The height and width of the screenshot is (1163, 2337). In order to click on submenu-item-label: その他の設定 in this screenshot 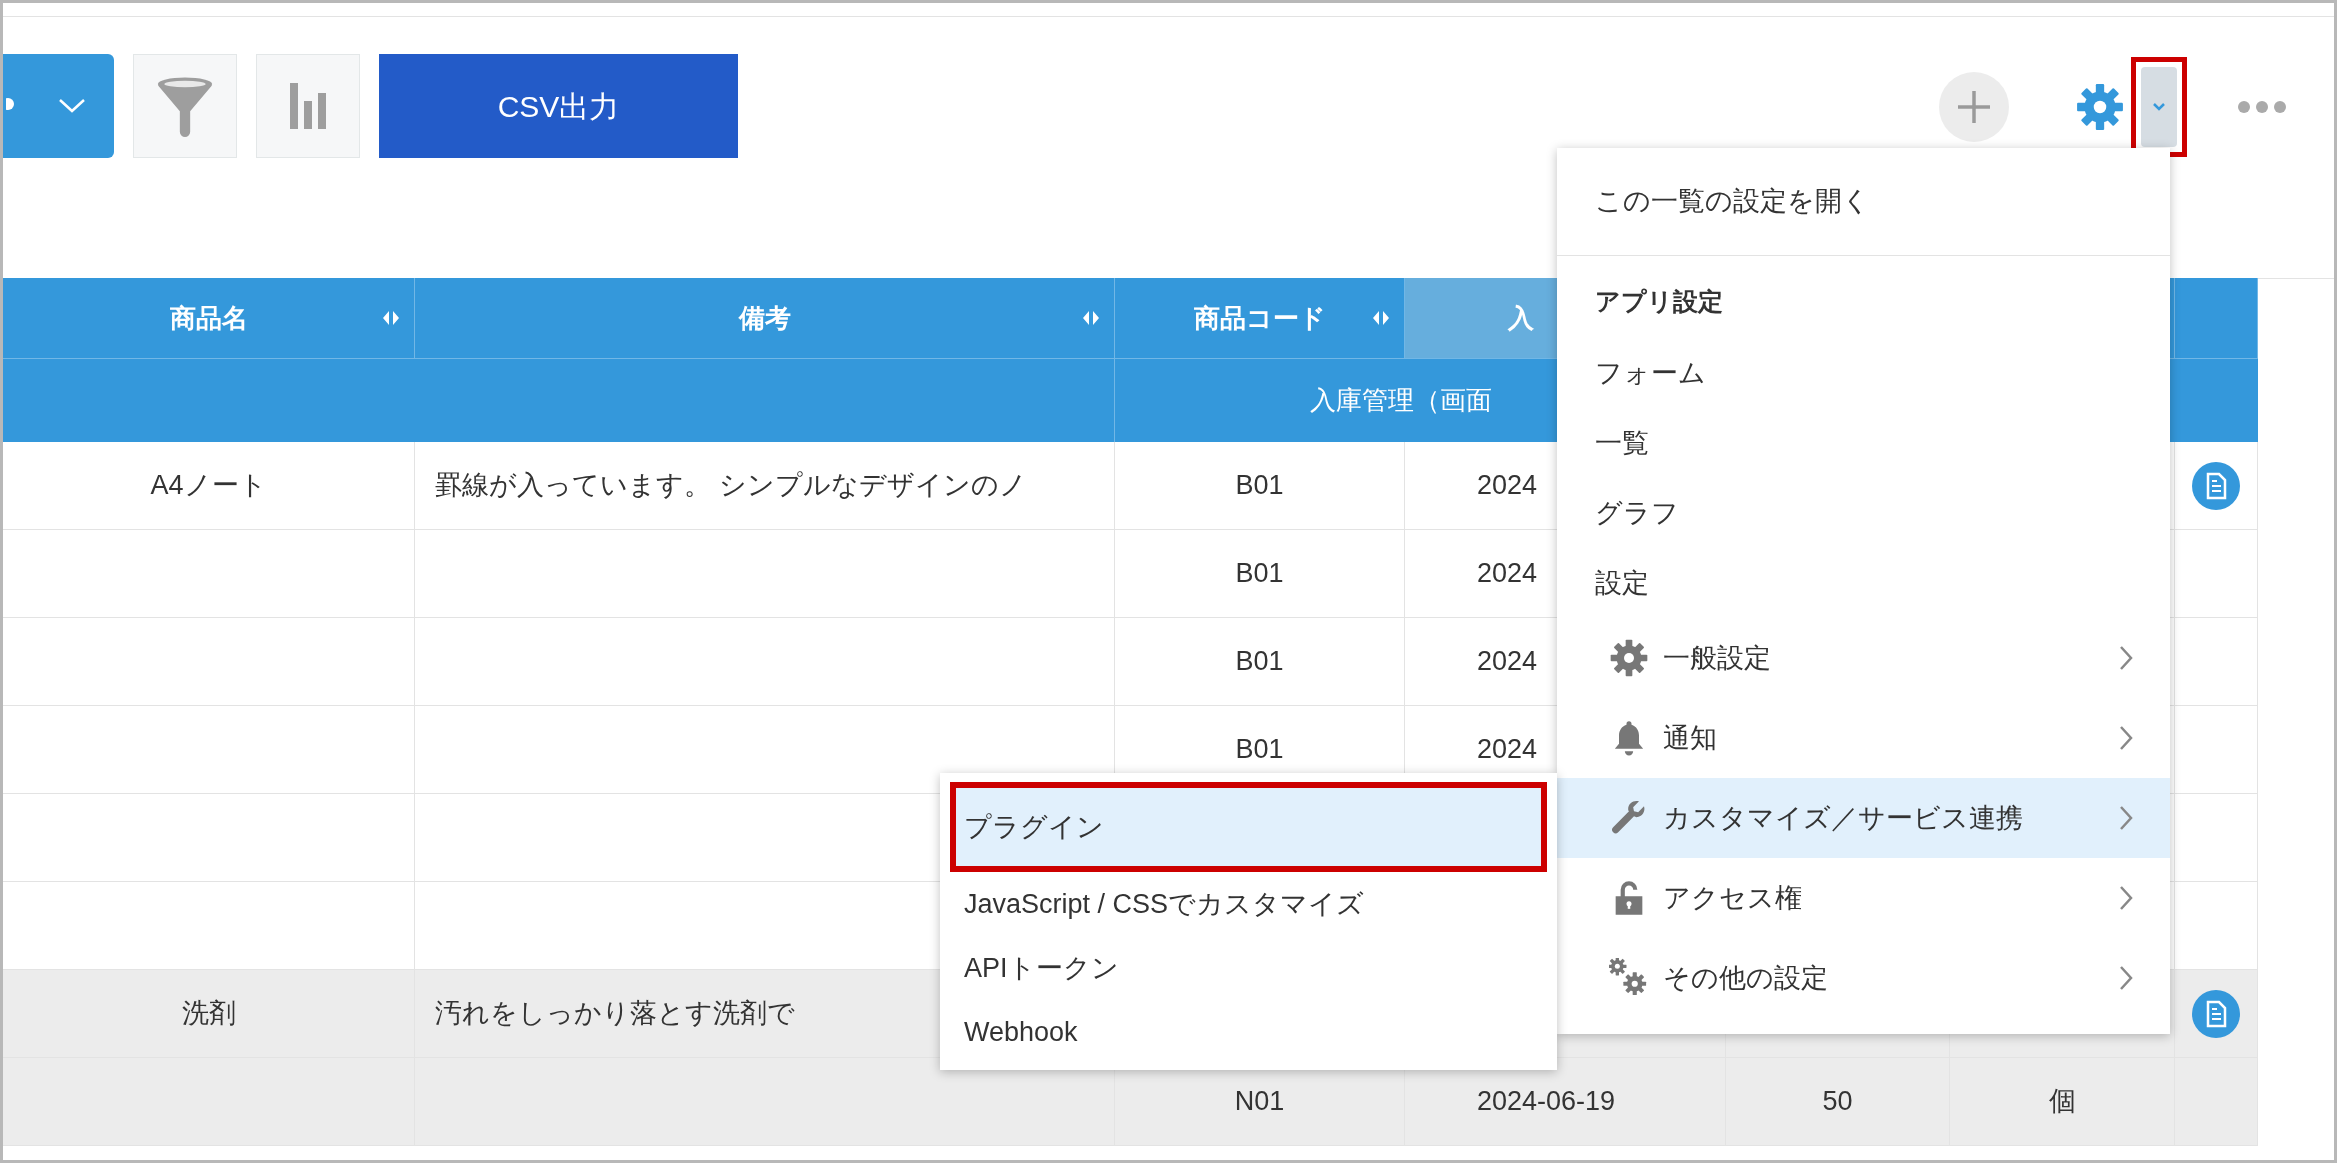, I will do `click(1746, 978)`.